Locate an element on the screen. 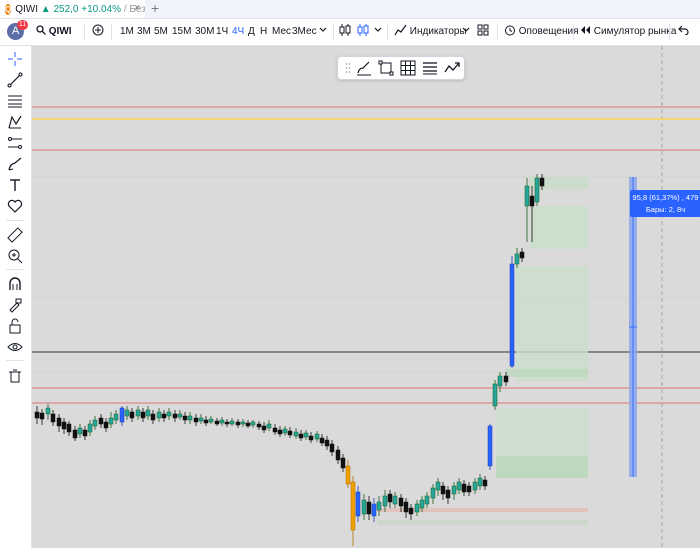  drag-handle-icon is located at coordinates (348, 68).